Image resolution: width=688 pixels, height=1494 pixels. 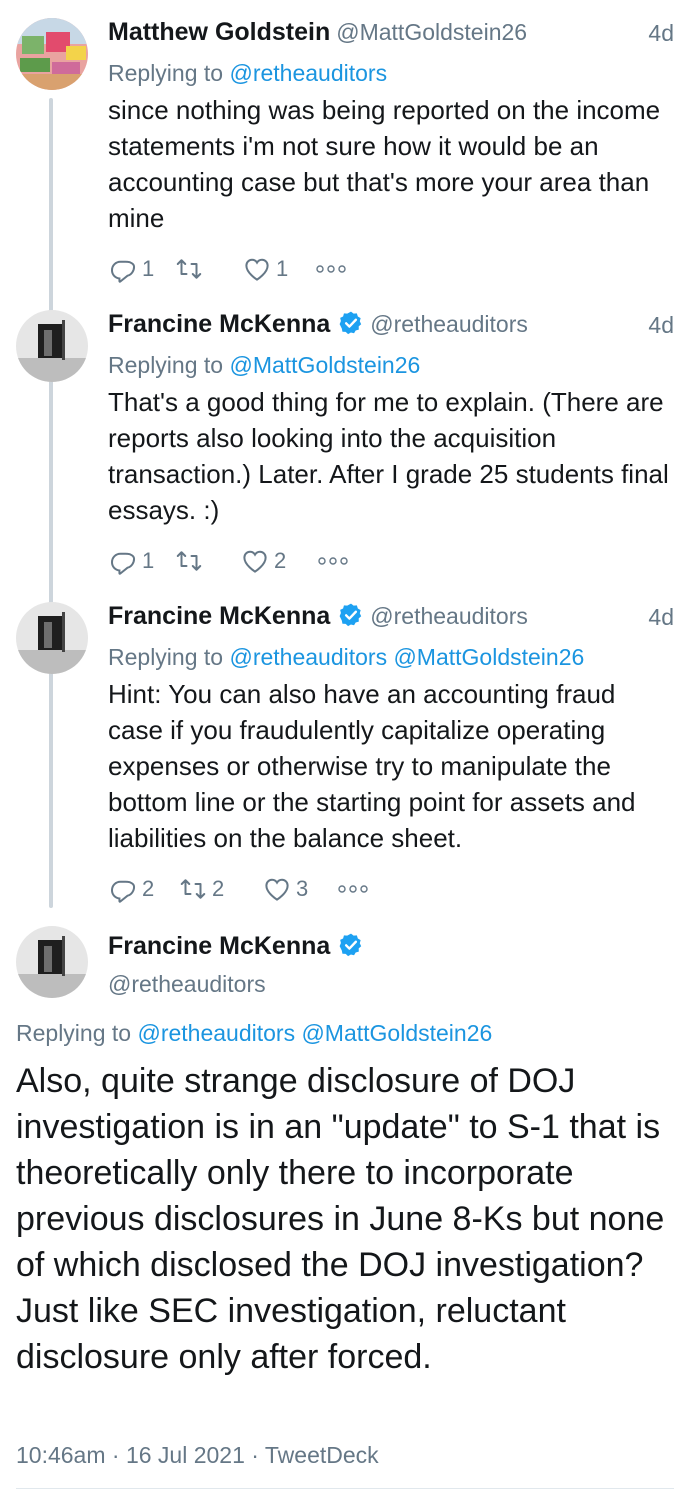 I want to click on like-count: 1, so click(x=282, y=268).